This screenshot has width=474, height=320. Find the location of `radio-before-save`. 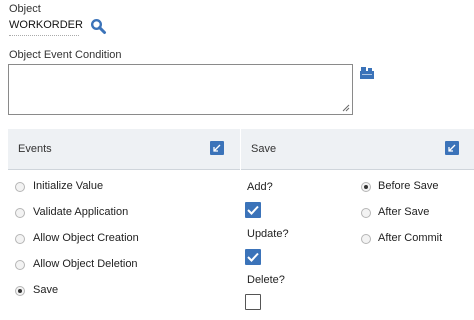

radio-before-save is located at coordinates (366, 187).